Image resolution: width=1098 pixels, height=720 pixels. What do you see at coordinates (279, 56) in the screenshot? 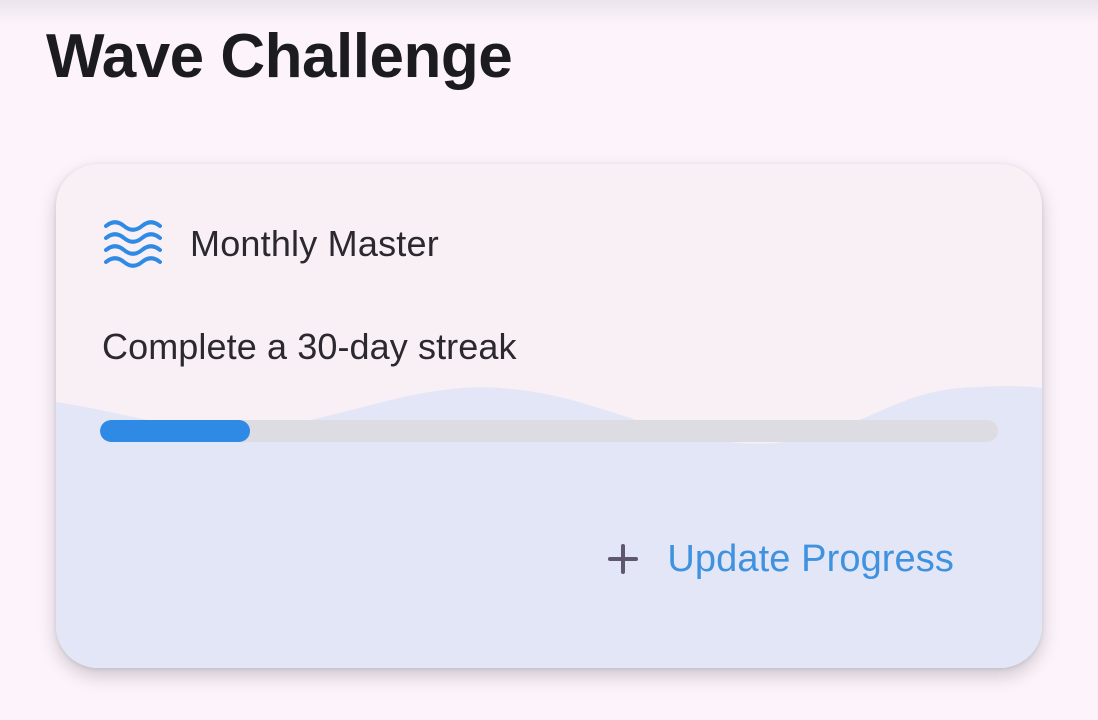
I see `page-title: Wave Challenge` at bounding box center [279, 56].